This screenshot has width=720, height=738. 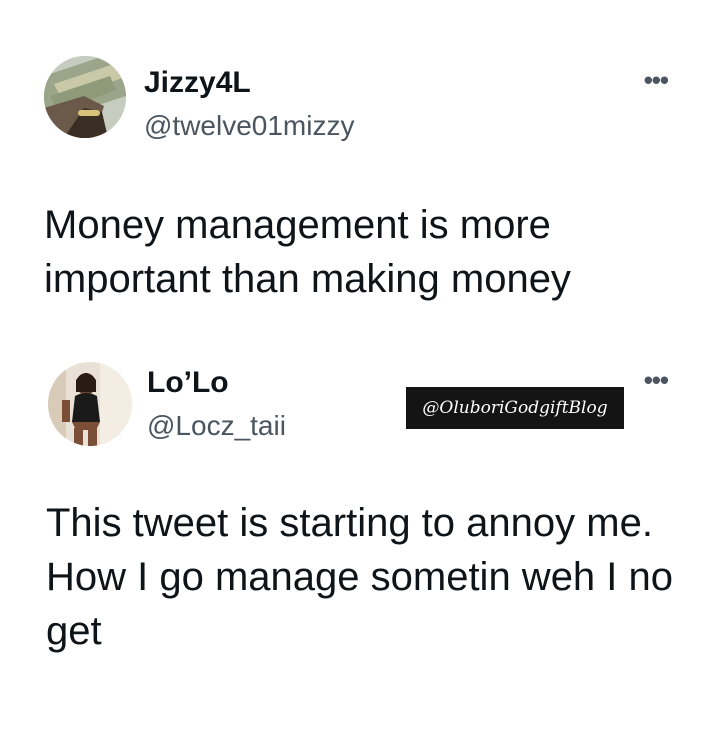 What do you see at coordinates (515, 408) in the screenshot?
I see `watermark: @OluboriGodgiftBlog` at bounding box center [515, 408].